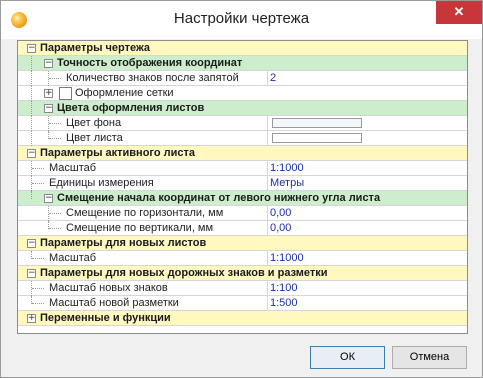 Image resolution: width=483 pixels, height=378 pixels. What do you see at coordinates (429, 357) in the screenshot?
I see `cancel-button: Отмена` at bounding box center [429, 357].